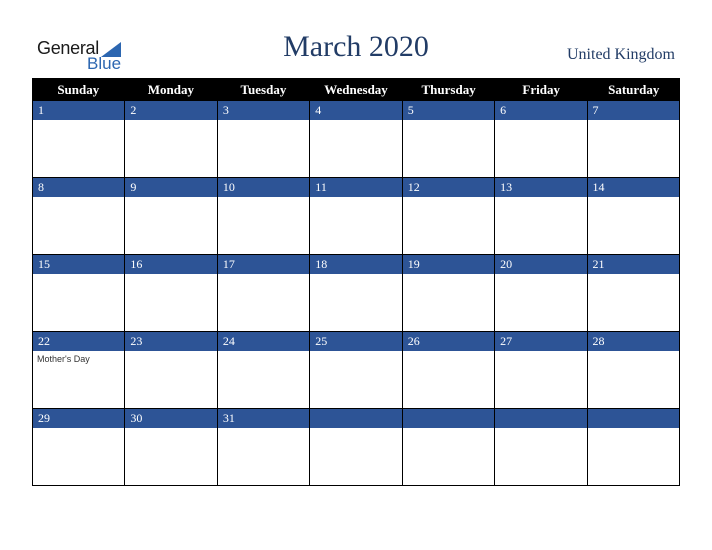  What do you see at coordinates (171, 418) in the screenshot?
I see `day-number: 30` at bounding box center [171, 418].